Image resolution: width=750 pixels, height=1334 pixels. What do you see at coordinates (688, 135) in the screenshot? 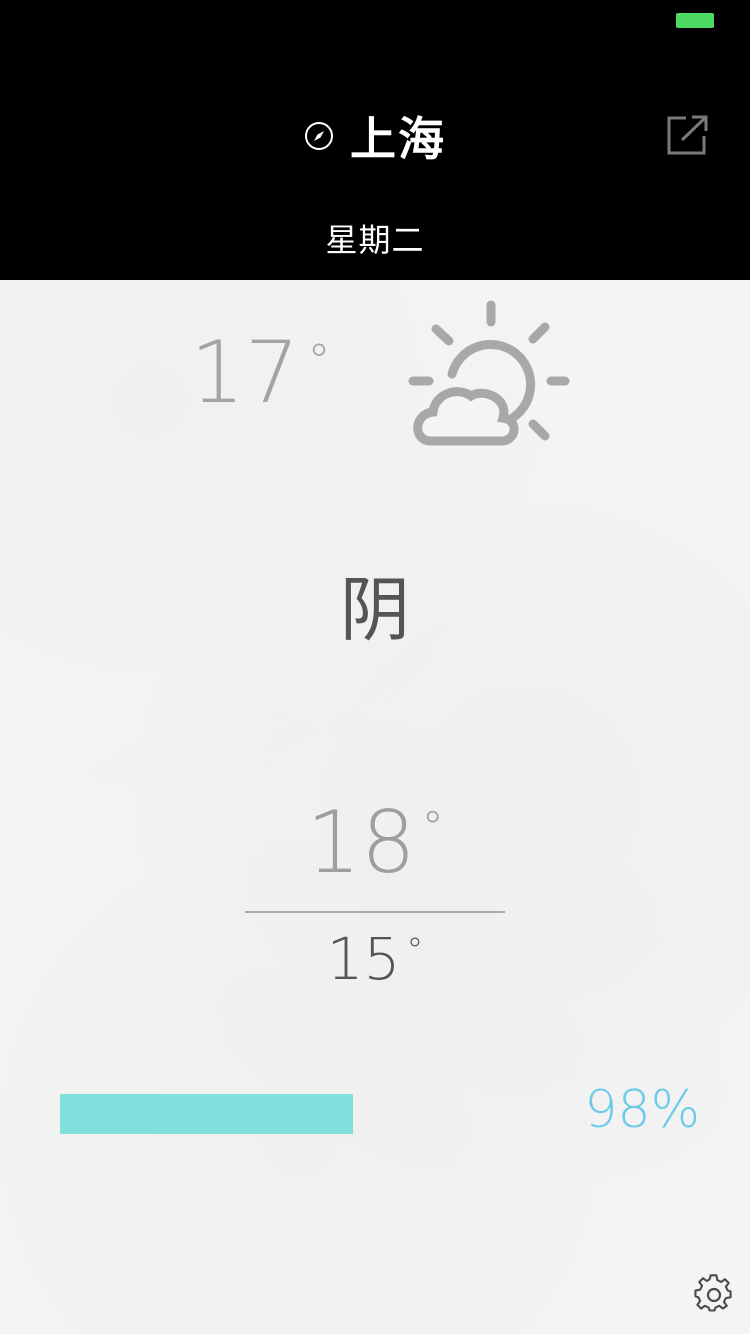
I see `share-external-icon` at bounding box center [688, 135].